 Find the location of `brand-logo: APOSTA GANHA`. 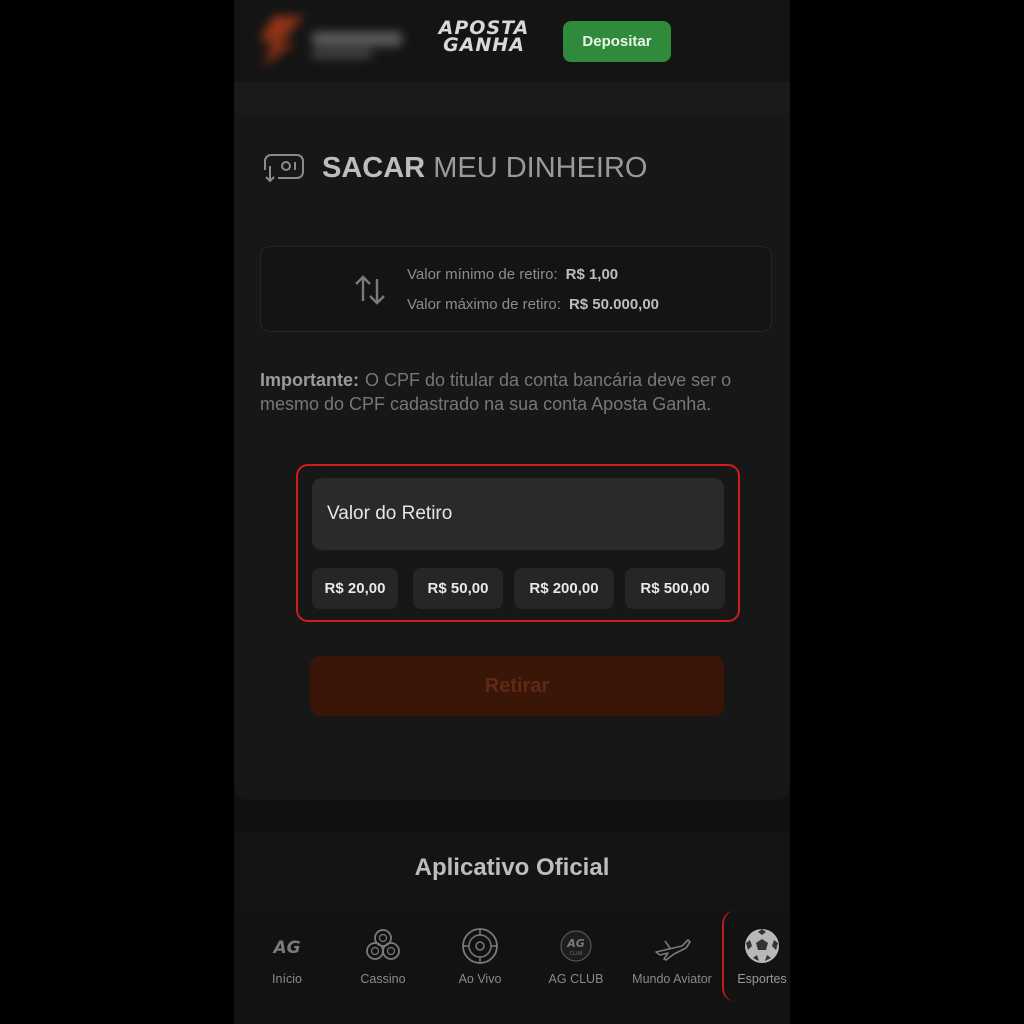

brand-logo: APOSTA GANHA is located at coordinates (484, 39).